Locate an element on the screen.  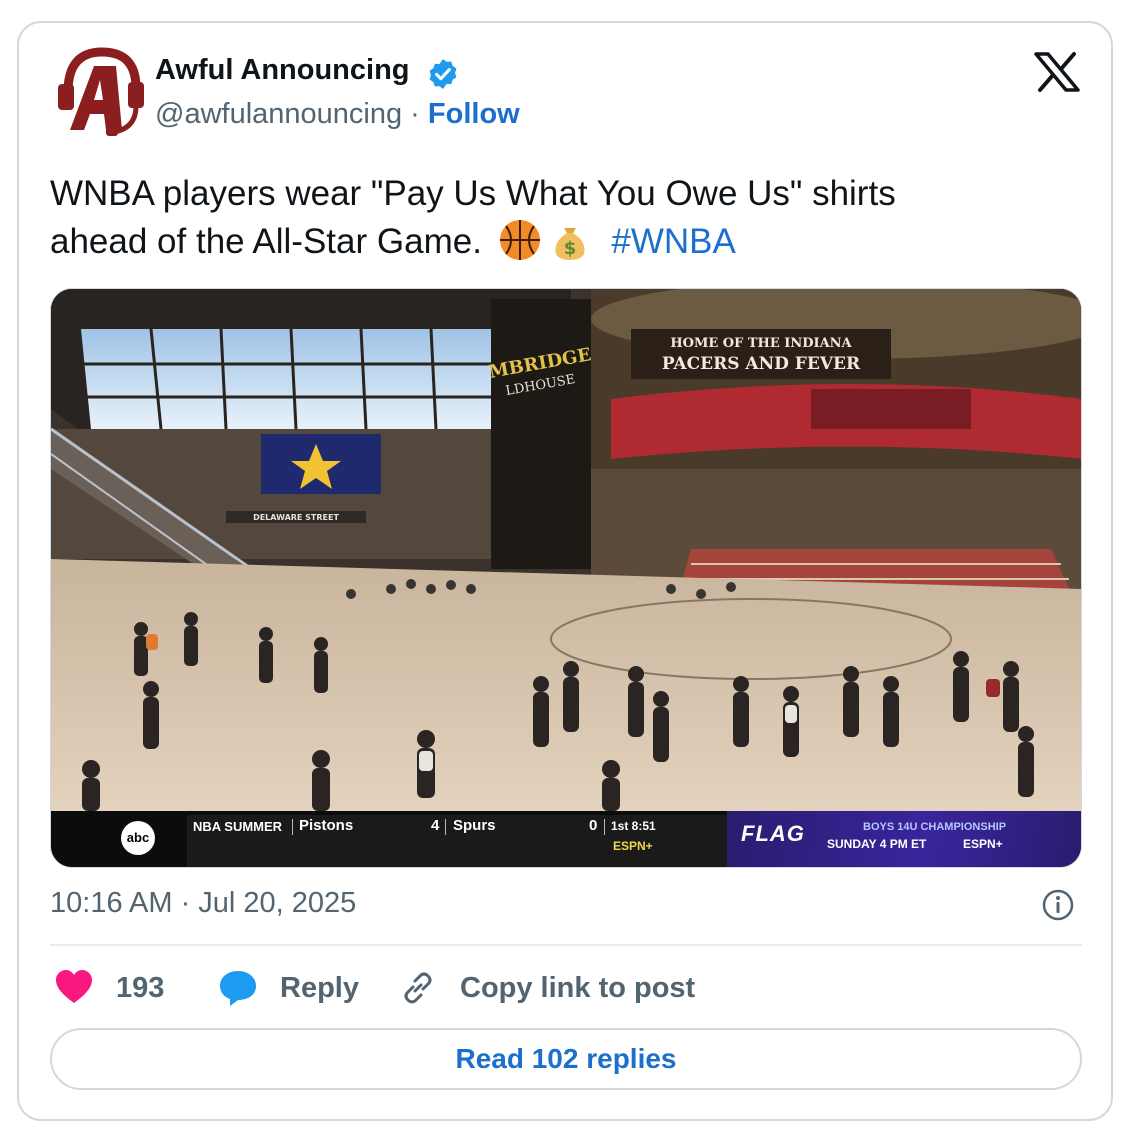
copy-link-label: Copy link to post is located at coordinates (578, 987).